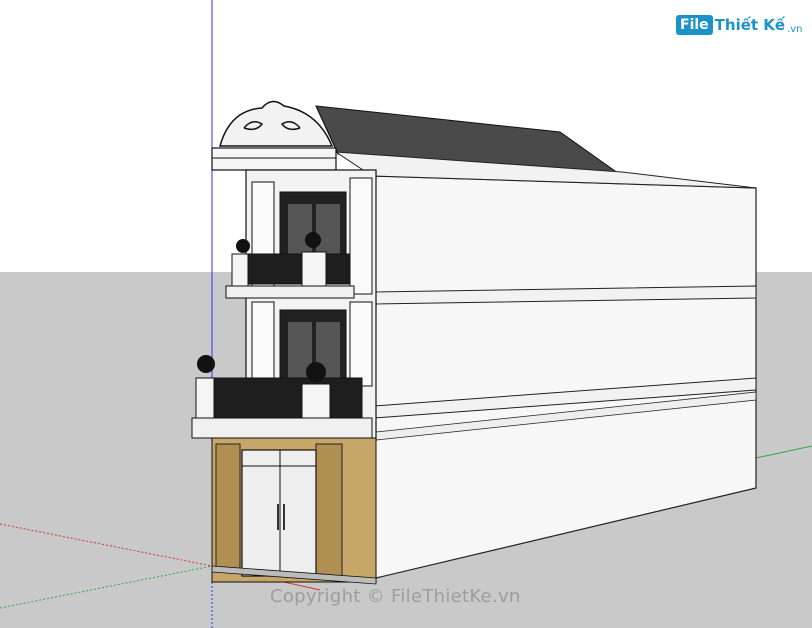 This screenshot has width=812, height=628. Describe the element at coordinates (278, 517) in the screenshot. I see `door-handle-left` at that location.